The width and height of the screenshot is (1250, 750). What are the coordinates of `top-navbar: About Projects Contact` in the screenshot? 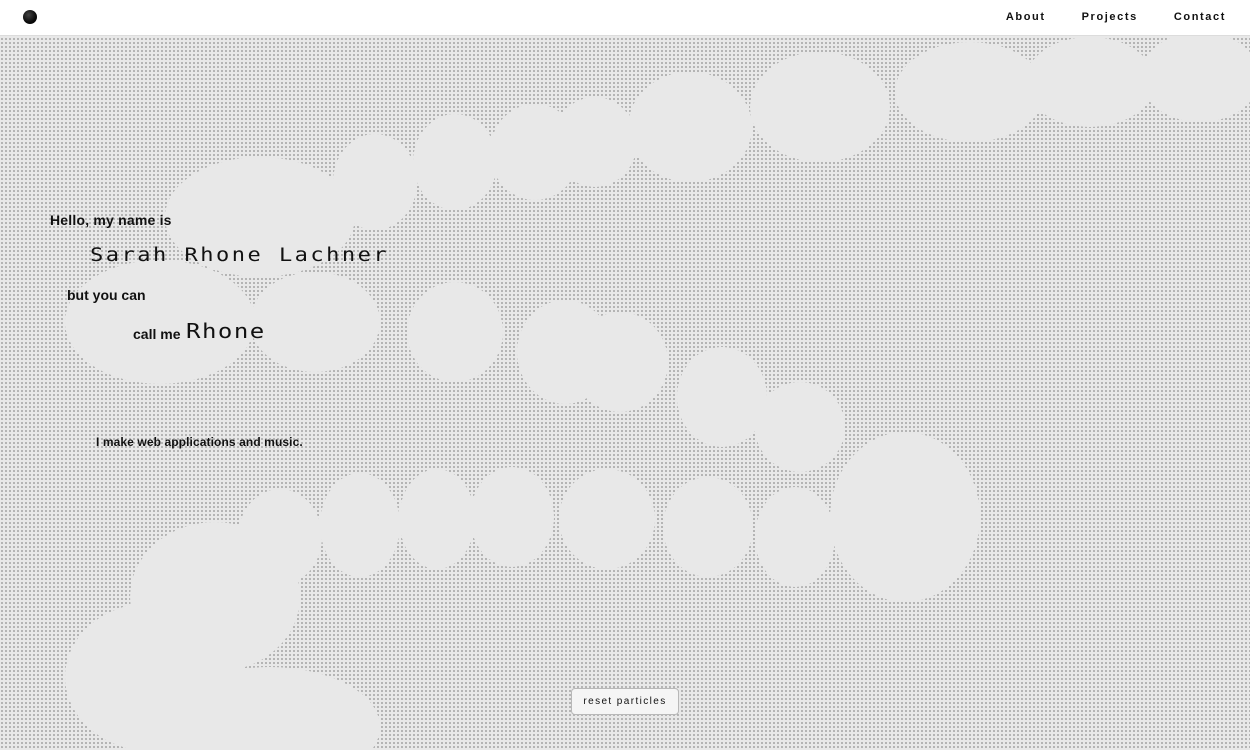 It's located at (625, 18).